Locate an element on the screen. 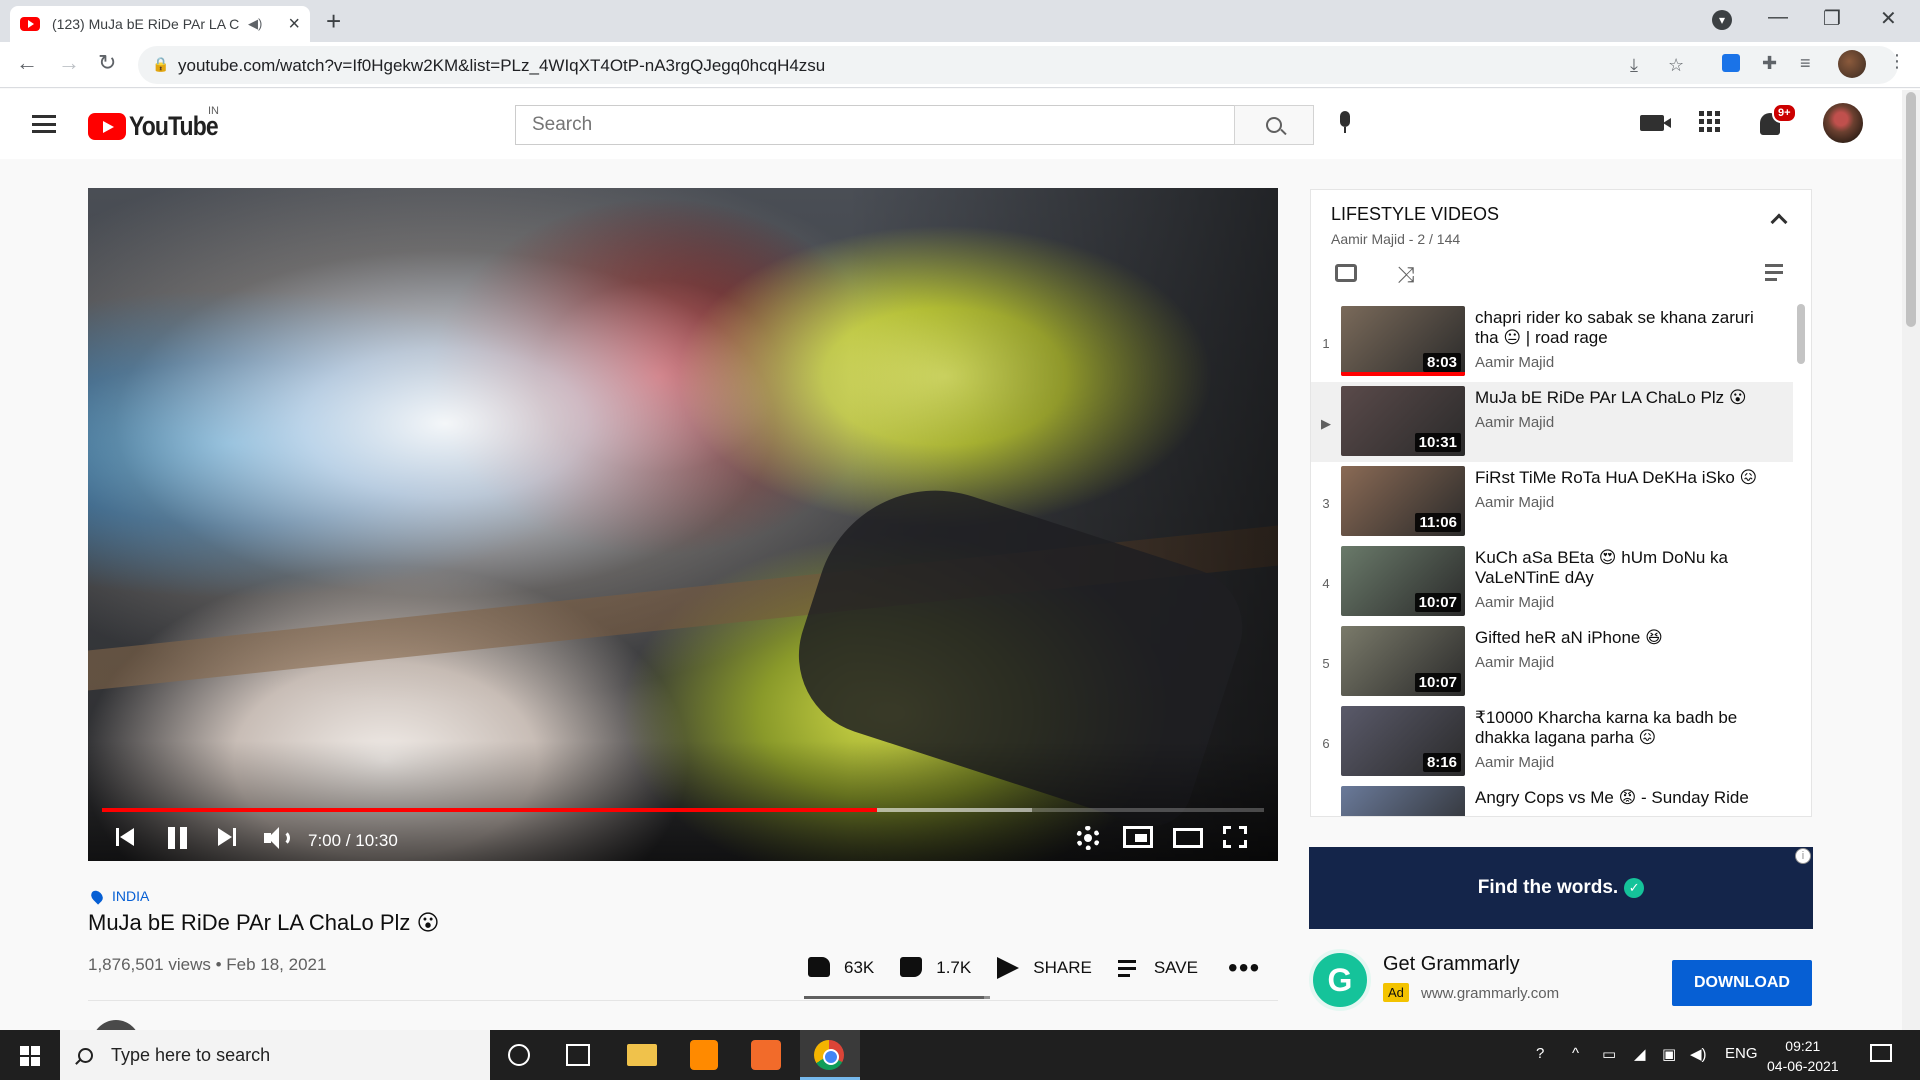 Image resolution: width=1920 pixels, height=1080 pixels. browser-tab: (123) MuJa bE RiDe PAr LA C ◀) × is located at coordinates (160, 24).